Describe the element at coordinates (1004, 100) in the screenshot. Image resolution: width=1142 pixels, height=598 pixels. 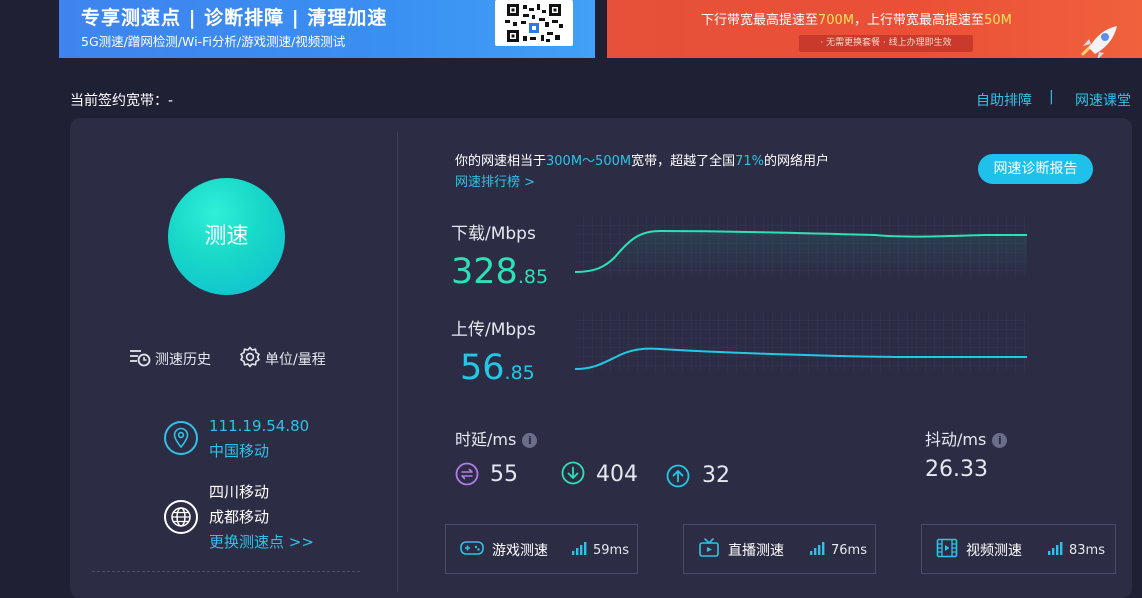
I see `self-diagnose-link: 自助排障` at that location.